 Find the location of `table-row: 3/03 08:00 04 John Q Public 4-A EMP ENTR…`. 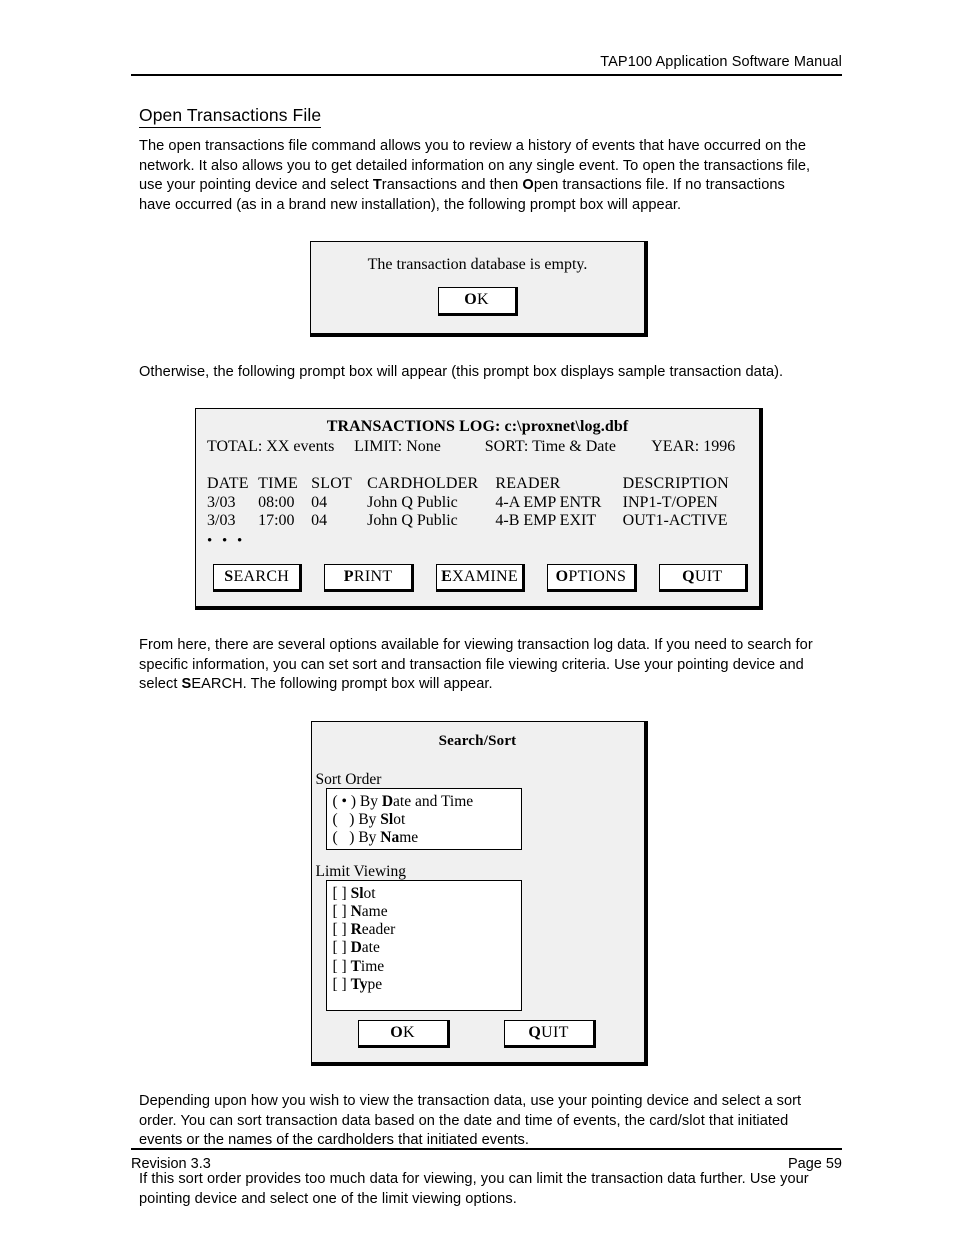

table-row: 3/03 08:00 04 John Q Public 4-A EMP ENTR… is located at coordinates (477, 503).